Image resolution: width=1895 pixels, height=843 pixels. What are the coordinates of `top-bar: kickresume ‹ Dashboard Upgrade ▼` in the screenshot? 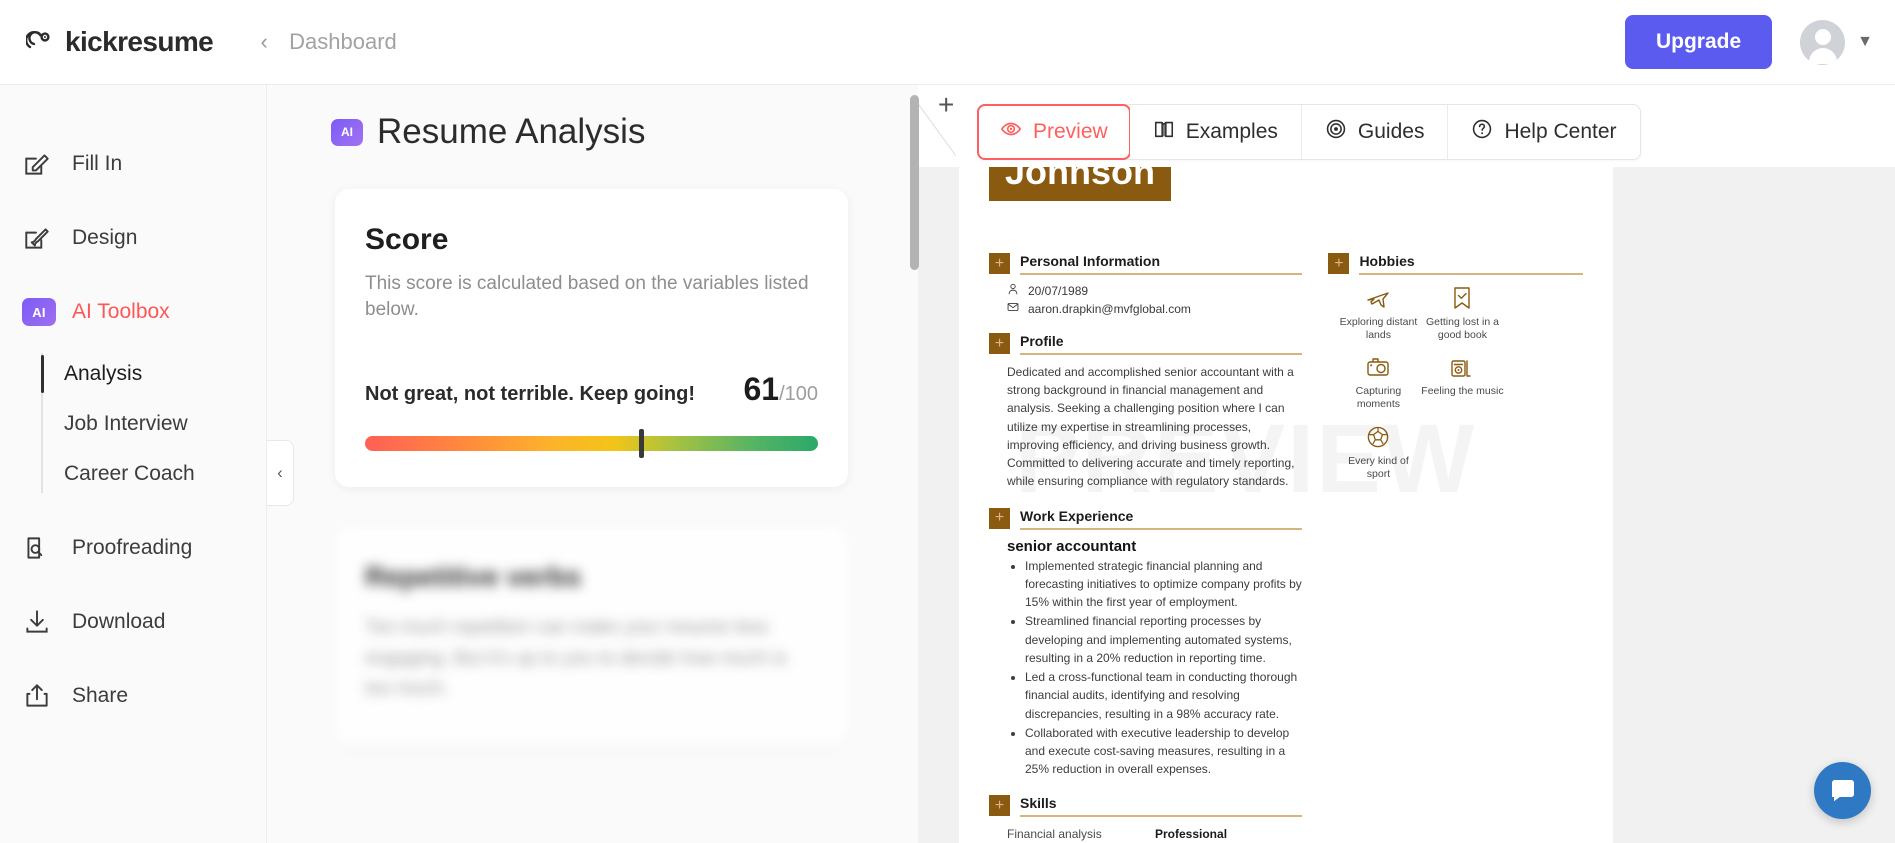 It's located at (947, 42).